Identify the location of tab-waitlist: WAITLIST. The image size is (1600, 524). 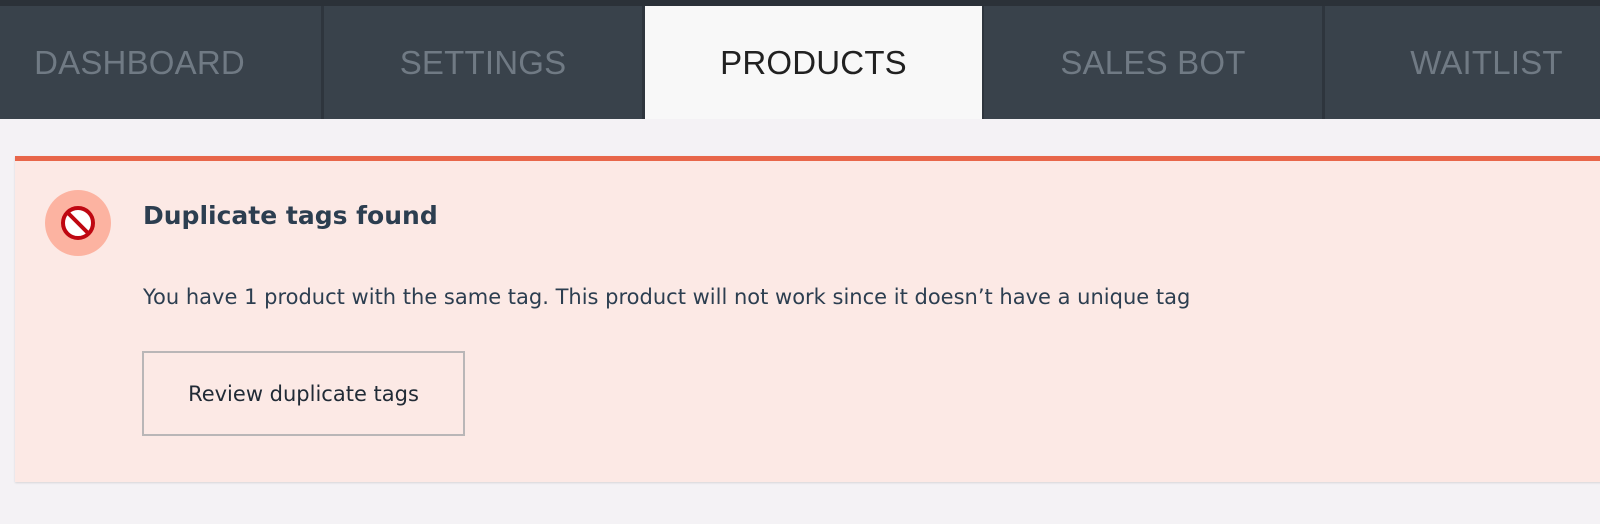
(1462, 62).